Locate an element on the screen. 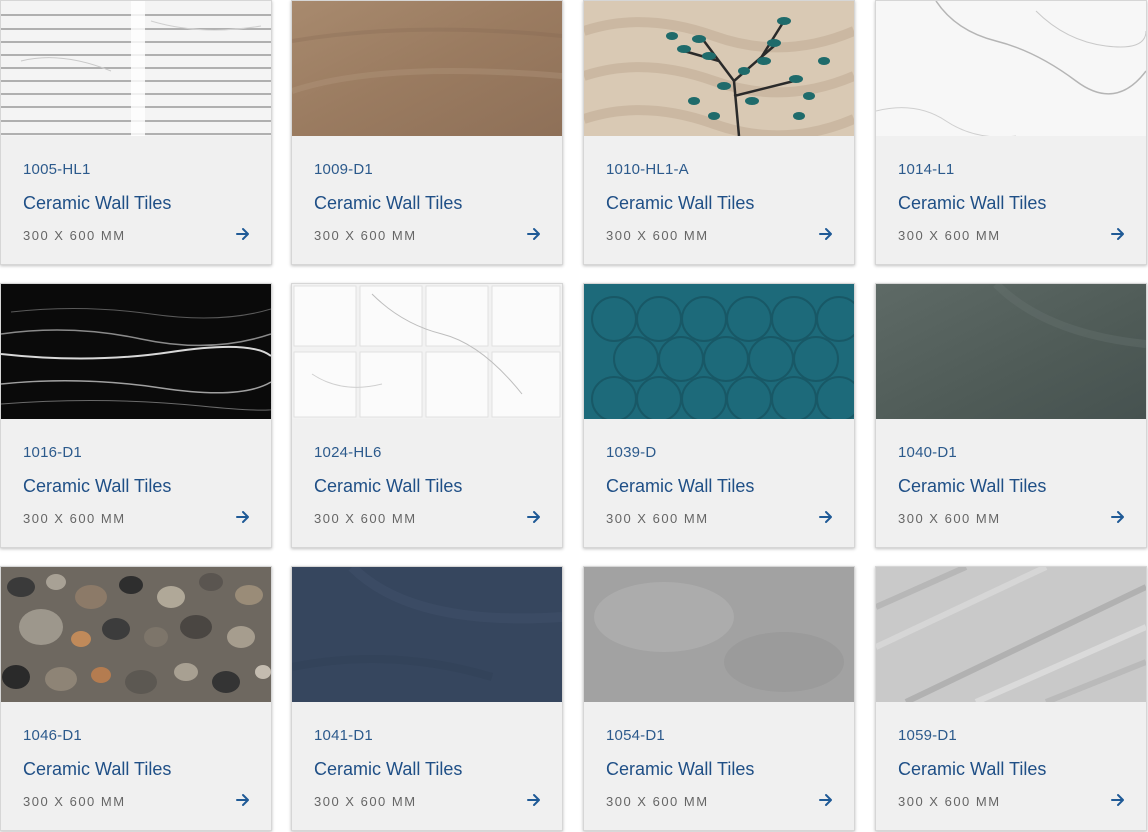 Image resolution: width=1148 pixels, height=832 pixels. product-card: 1009-D1 Ceramic Wall Tiles 300 X 600 MM is located at coordinates (427, 132).